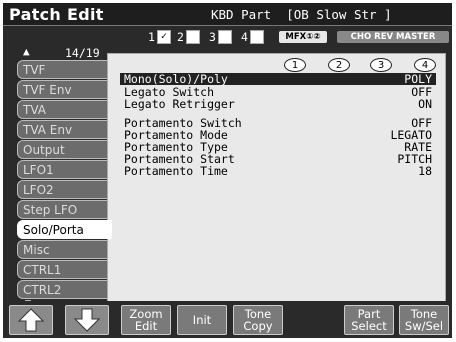 This screenshot has width=456, height=342. Describe the element at coordinates (62, 129) in the screenshot. I see `tab-tva-env: TVA Env` at that location.